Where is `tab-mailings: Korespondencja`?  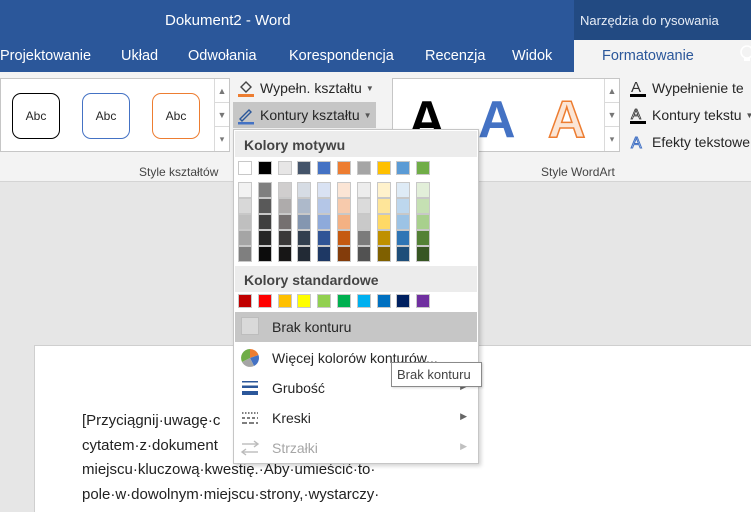 tab-mailings: Korespondencja is located at coordinates (341, 56).